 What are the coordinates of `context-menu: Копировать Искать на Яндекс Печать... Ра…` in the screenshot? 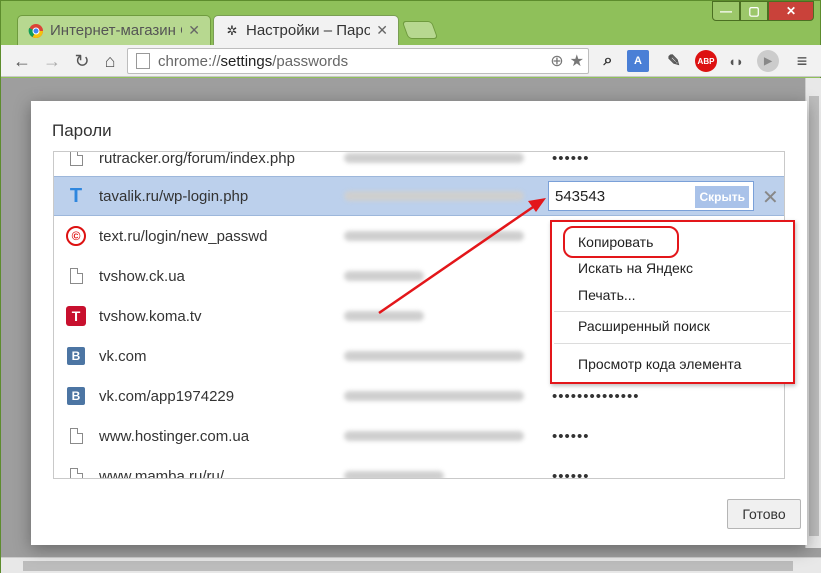 It's located at (672, 302).